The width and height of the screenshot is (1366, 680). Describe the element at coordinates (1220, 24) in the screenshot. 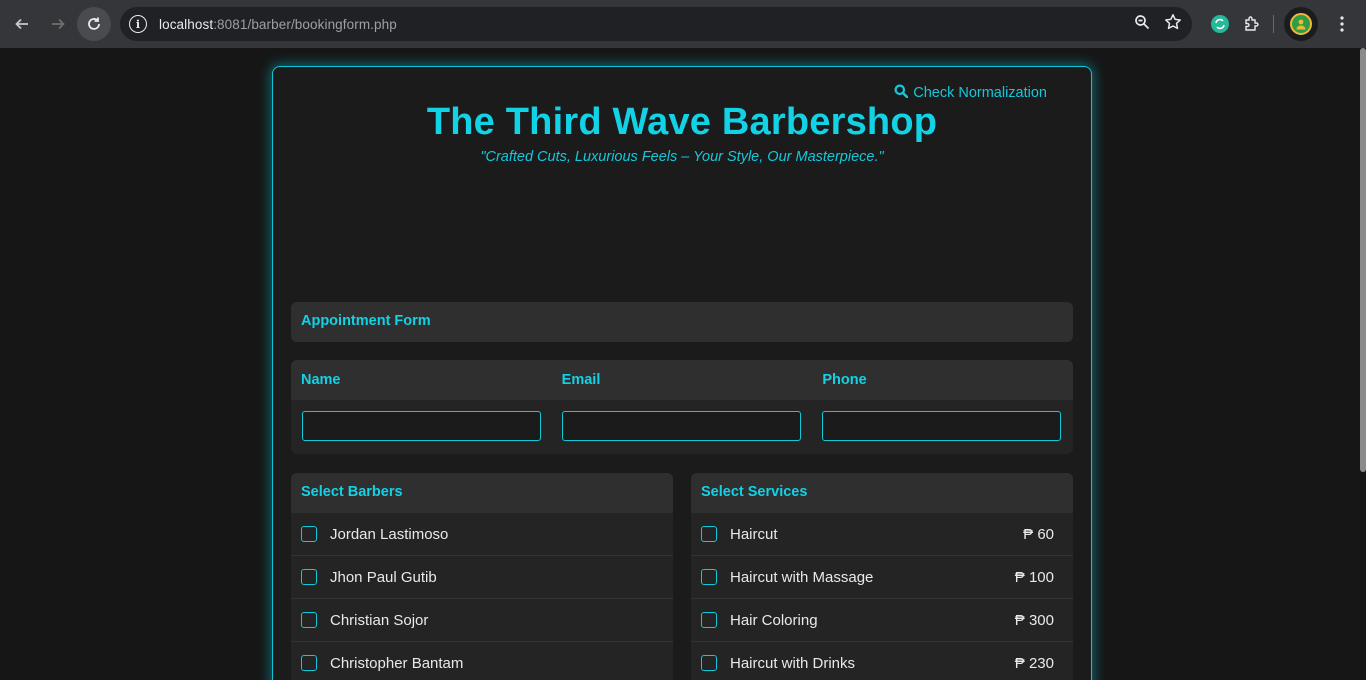

I see `extension-sync-icon` at that location.